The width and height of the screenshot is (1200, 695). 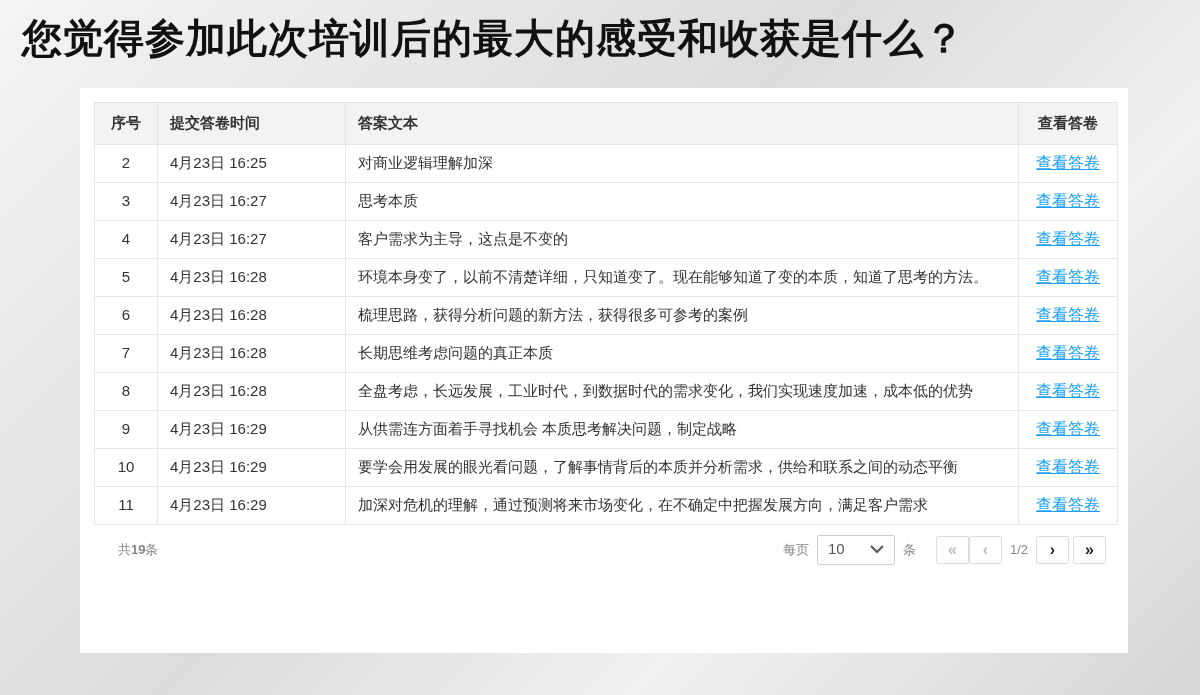 I want to click on column-header: 序号, so click(x=126, y=123).